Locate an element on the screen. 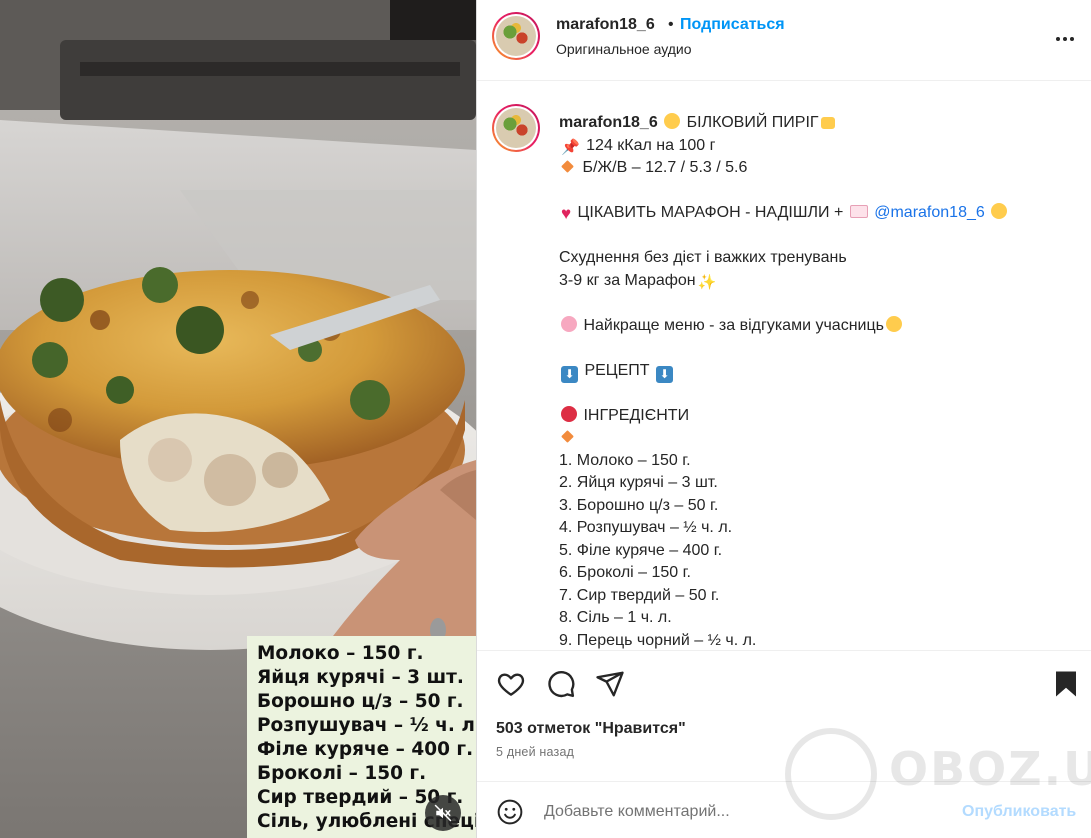  caption-kcal: 124 кКал на 100 г is located at coordinates (651, 145).